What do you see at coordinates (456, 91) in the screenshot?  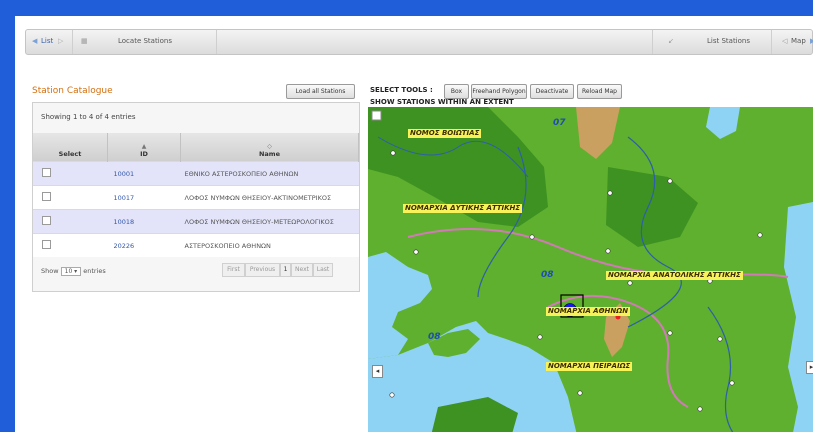 I see `box-select-button: Box` at bounding box center [456, 91].